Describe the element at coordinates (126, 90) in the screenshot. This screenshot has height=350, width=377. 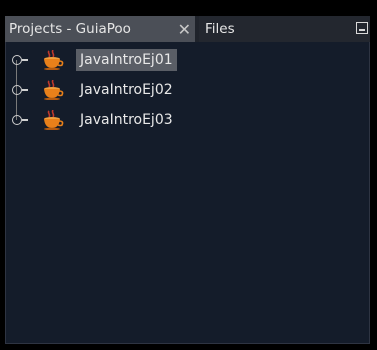
I see `tree-node-label: JavaIntroEj02` at that location.